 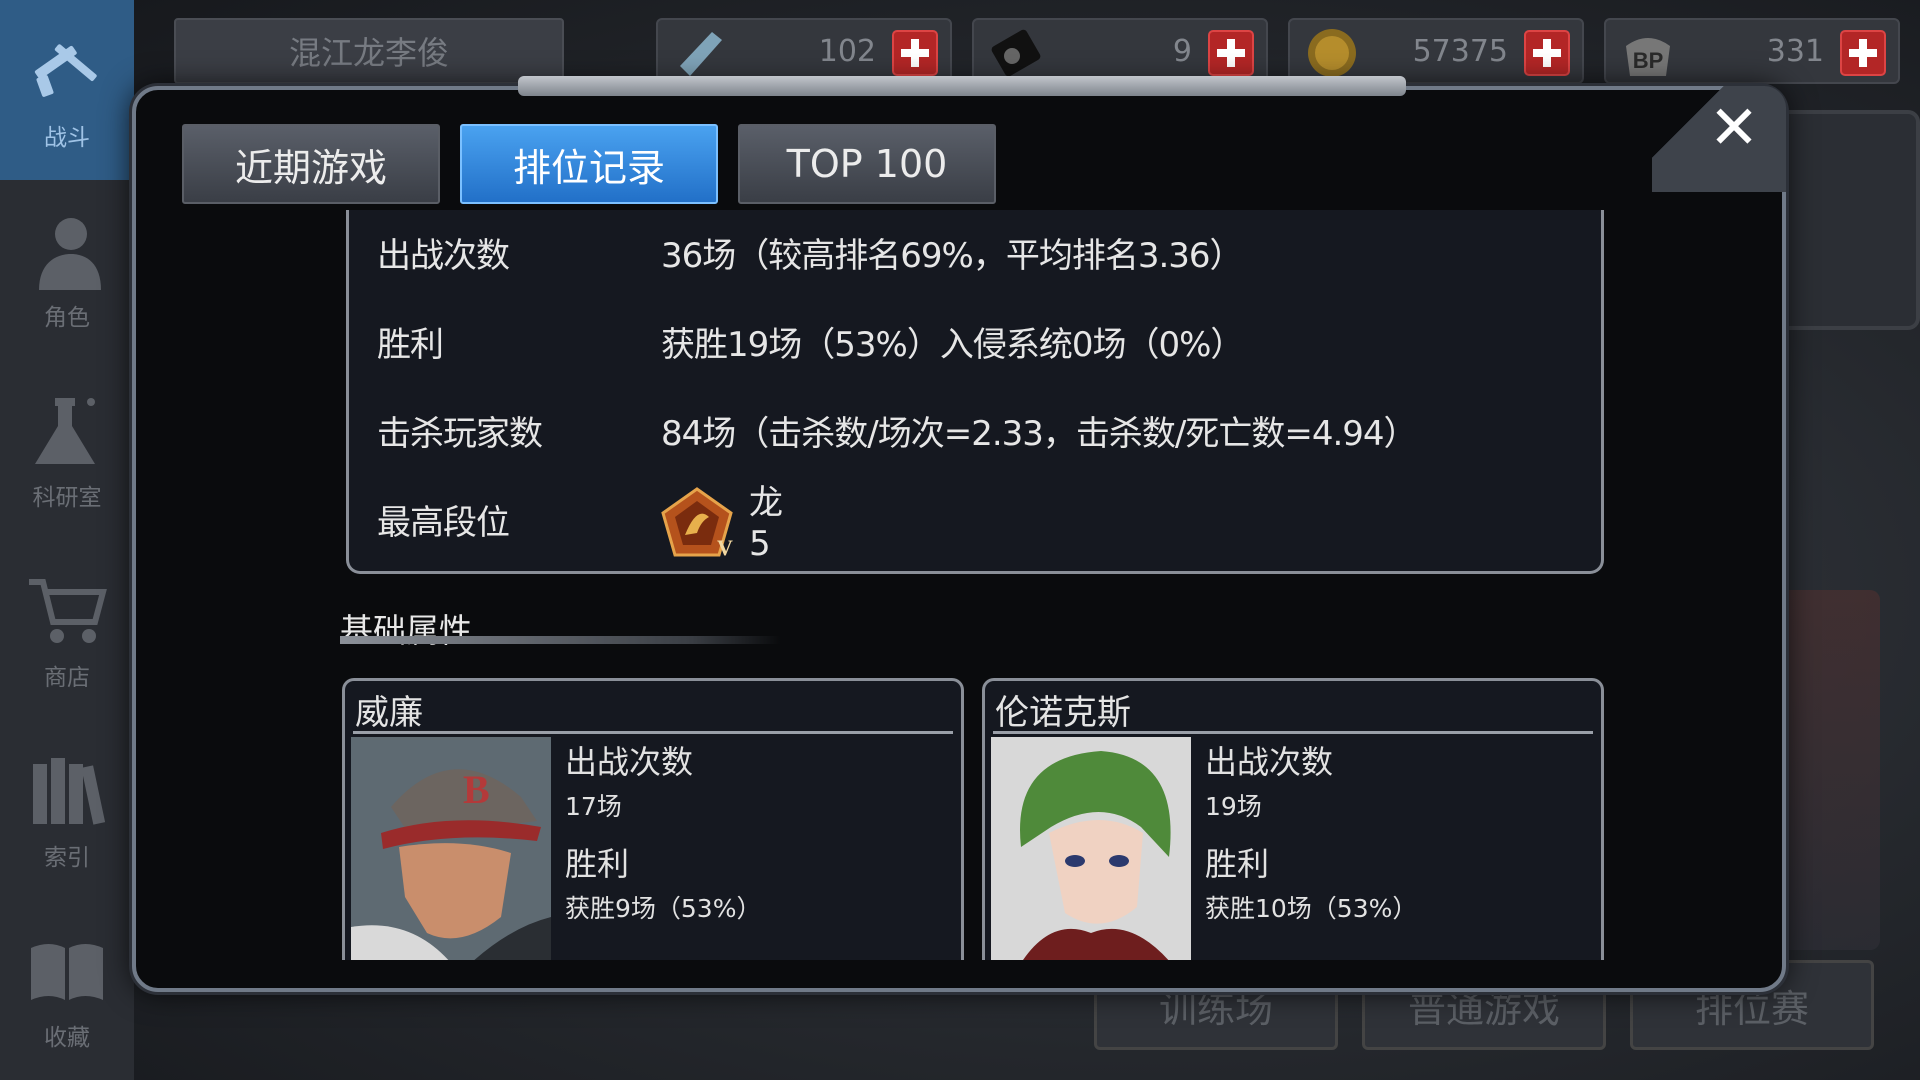 What do you see at coordinates (410, 344) in the screenshot?
I see `stat-label: 胜利` at bounding box center [410, 344].